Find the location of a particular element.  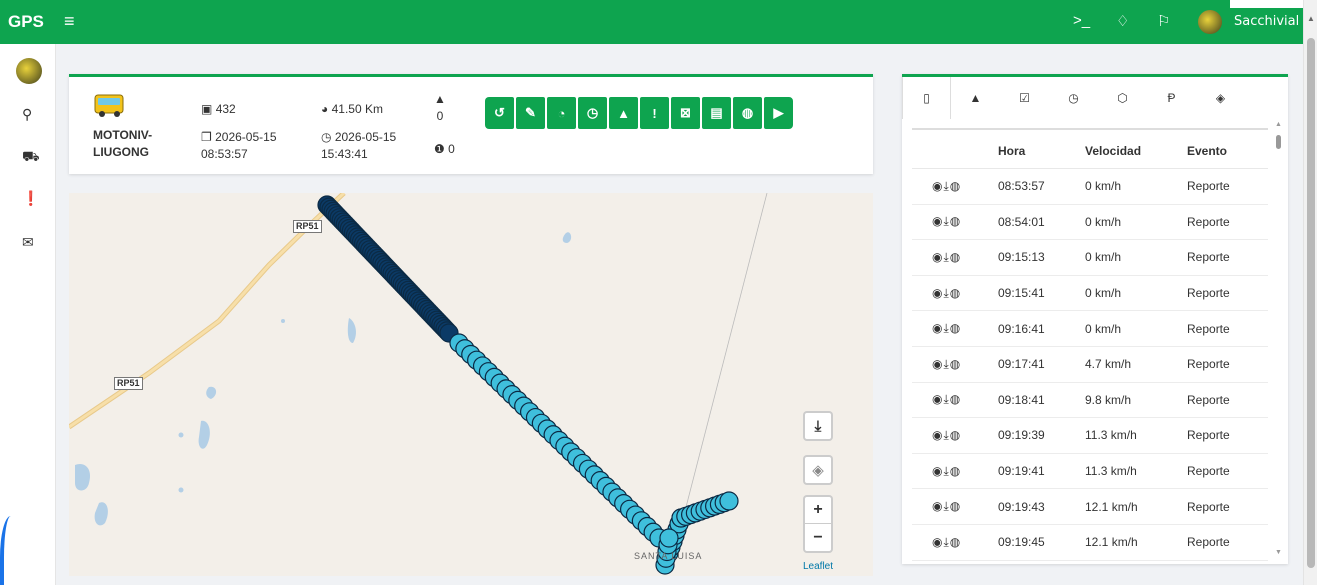

zoom-out-button: − is located at coordinates (818, 537).